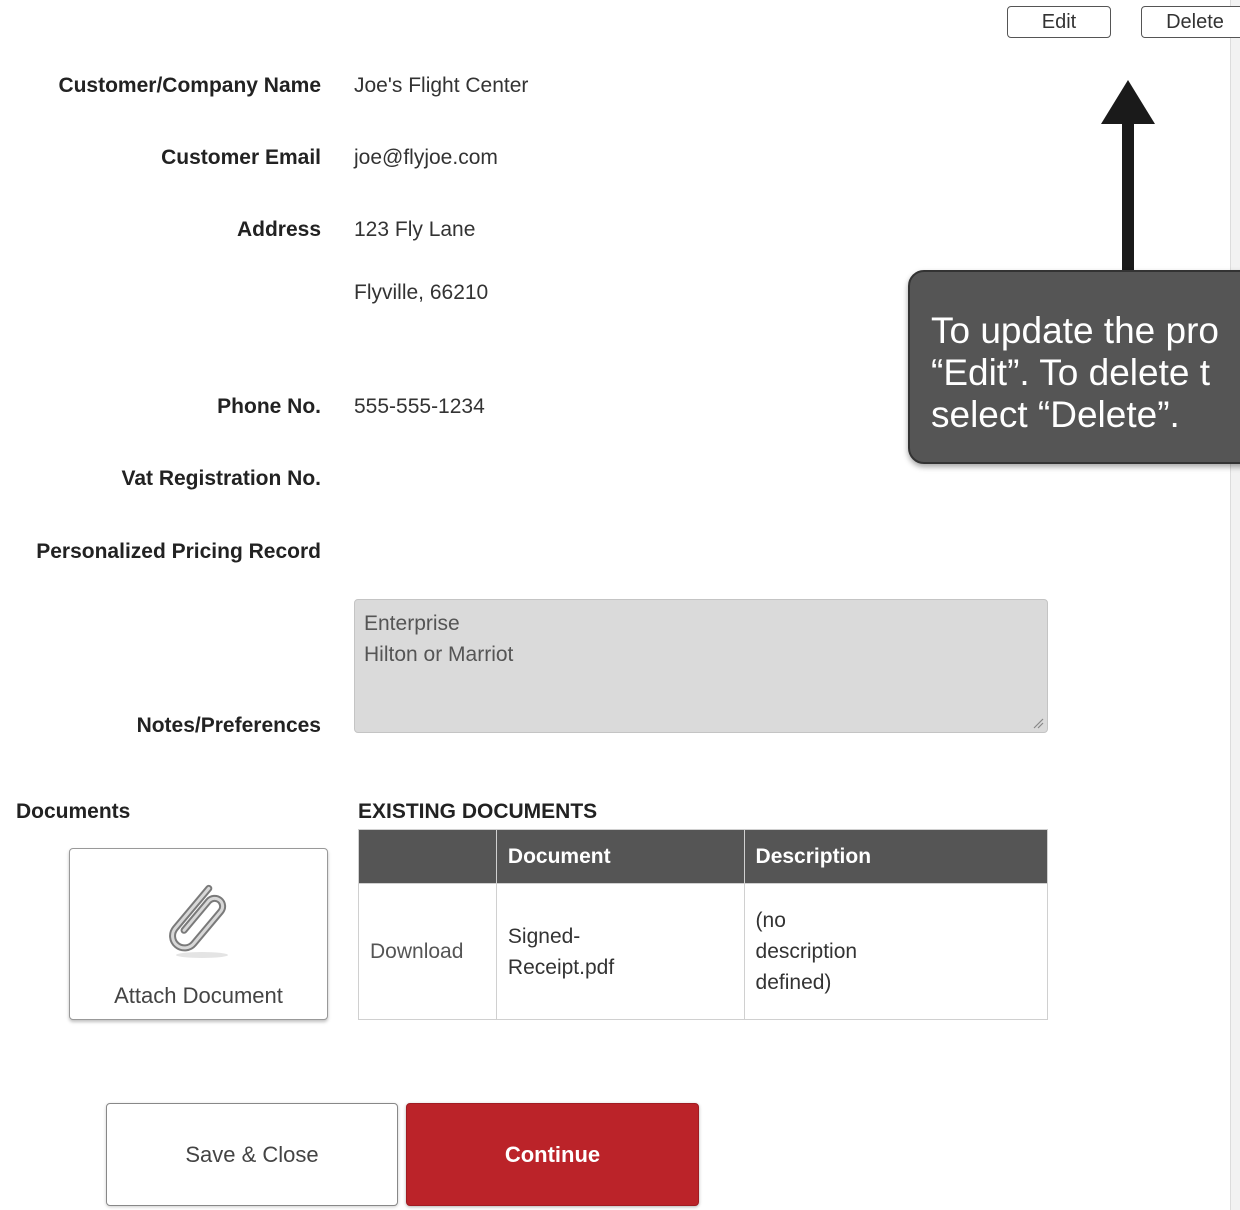 This screenshot has width=1240, height=1210. I want to click on company-value: Joe's Flight Center, so click(441, 85).